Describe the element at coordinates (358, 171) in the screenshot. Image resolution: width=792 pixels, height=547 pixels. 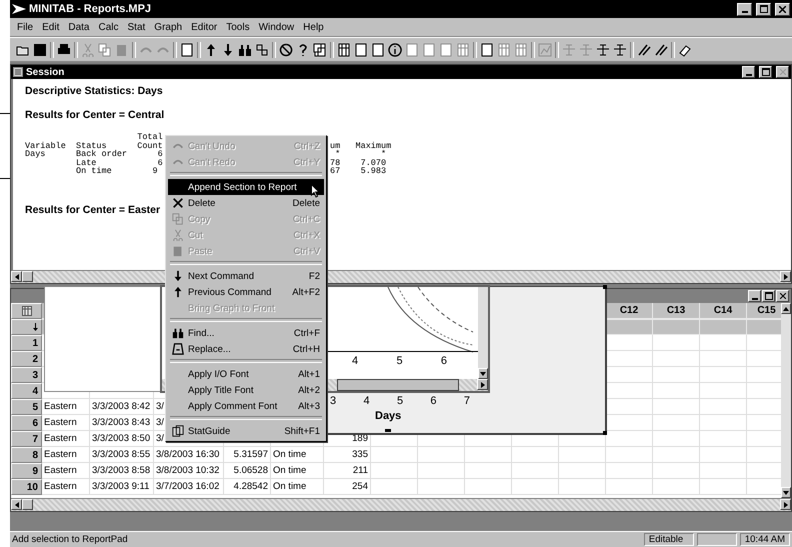
I see `output-line: 67 5.983` at that location.